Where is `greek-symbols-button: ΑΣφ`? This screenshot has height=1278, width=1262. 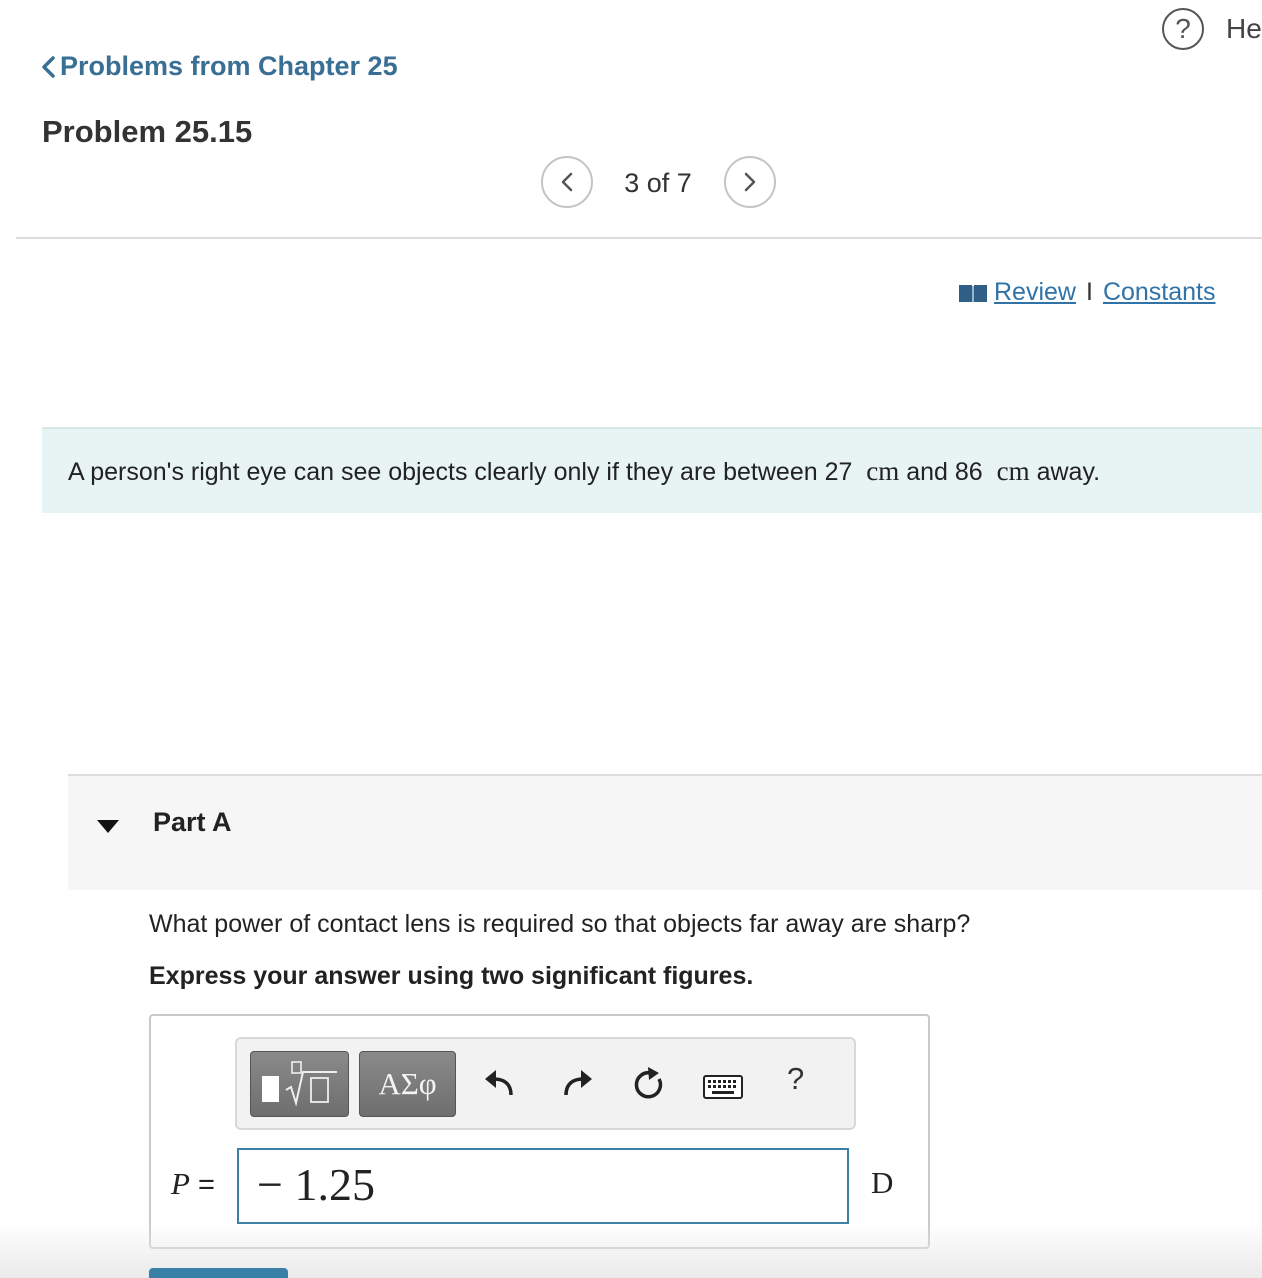 greek-symbols-button: ΑΣφ is located at coordinates (407, 1084).